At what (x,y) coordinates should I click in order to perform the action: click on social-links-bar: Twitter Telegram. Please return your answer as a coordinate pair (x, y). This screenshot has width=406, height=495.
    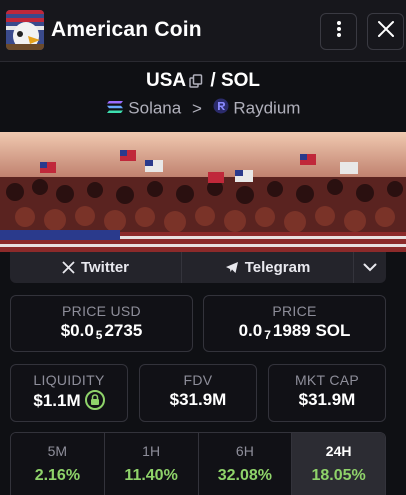
    Looking at the image, I should click on (198, 267).